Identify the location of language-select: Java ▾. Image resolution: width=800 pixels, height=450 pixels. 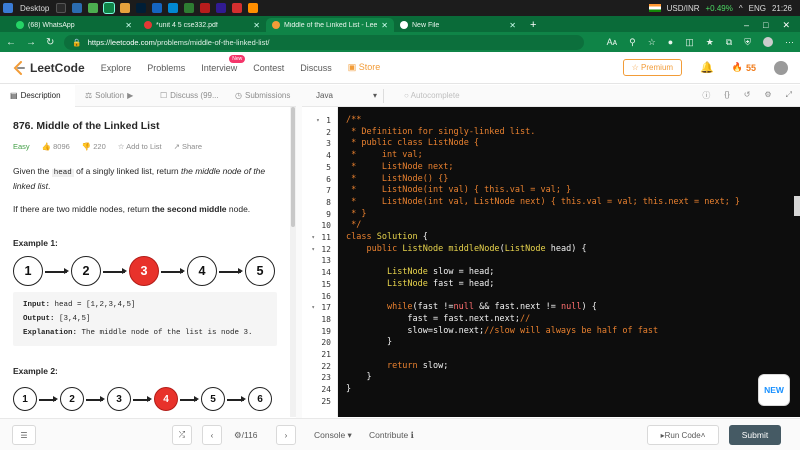
(347, 95).